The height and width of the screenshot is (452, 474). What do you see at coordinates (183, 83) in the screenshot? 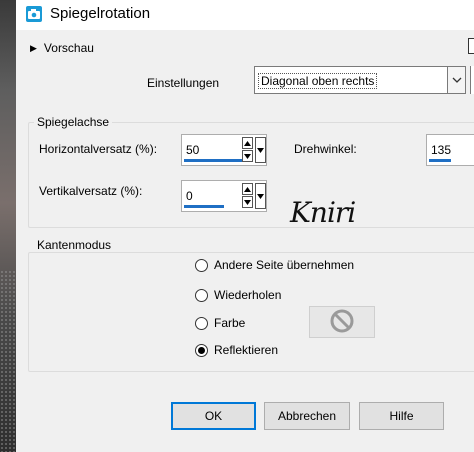
I see `settings-label: Einstellungen` at bounding box center [183, 83].